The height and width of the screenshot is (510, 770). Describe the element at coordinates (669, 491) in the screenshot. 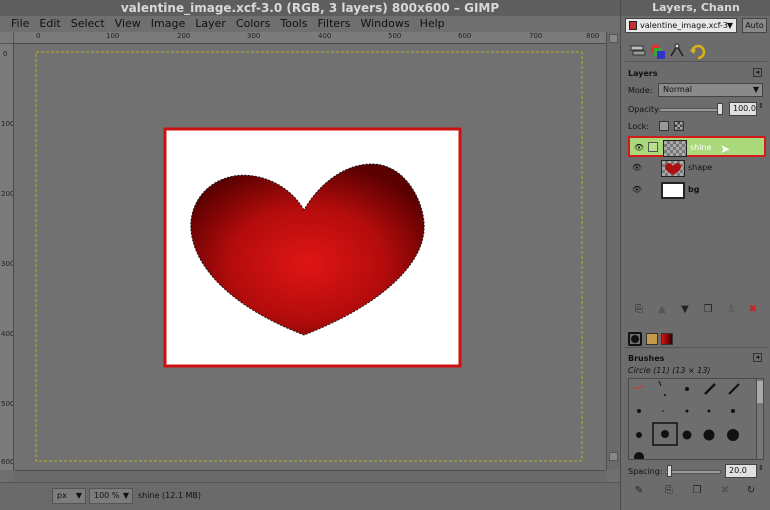

I see `new-brush-icon: ⎘` at that location.